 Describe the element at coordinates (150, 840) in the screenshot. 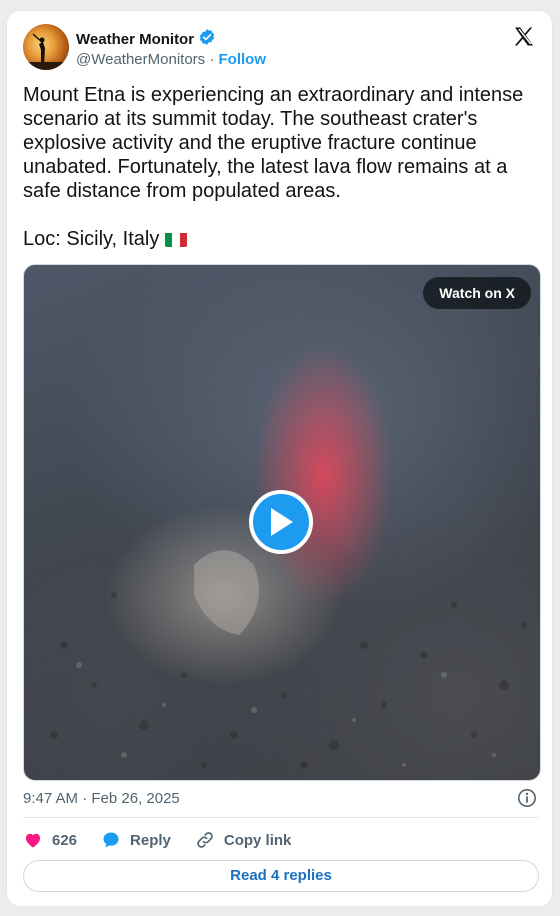

I see `reply-label: Reply` at that location.